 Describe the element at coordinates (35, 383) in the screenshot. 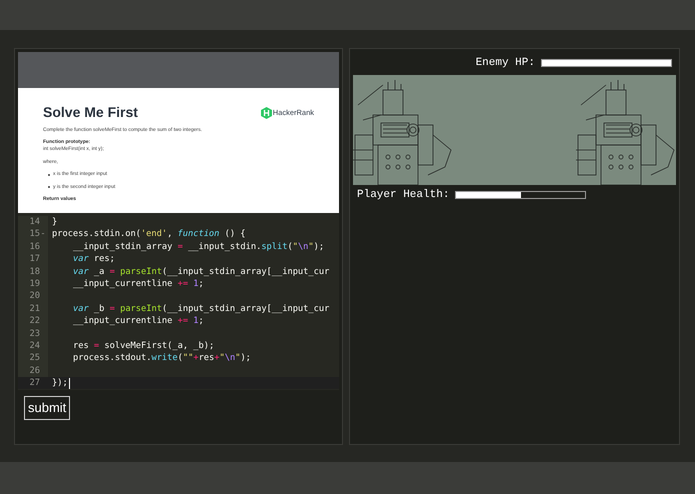

I see `line-number: 27` at that location.